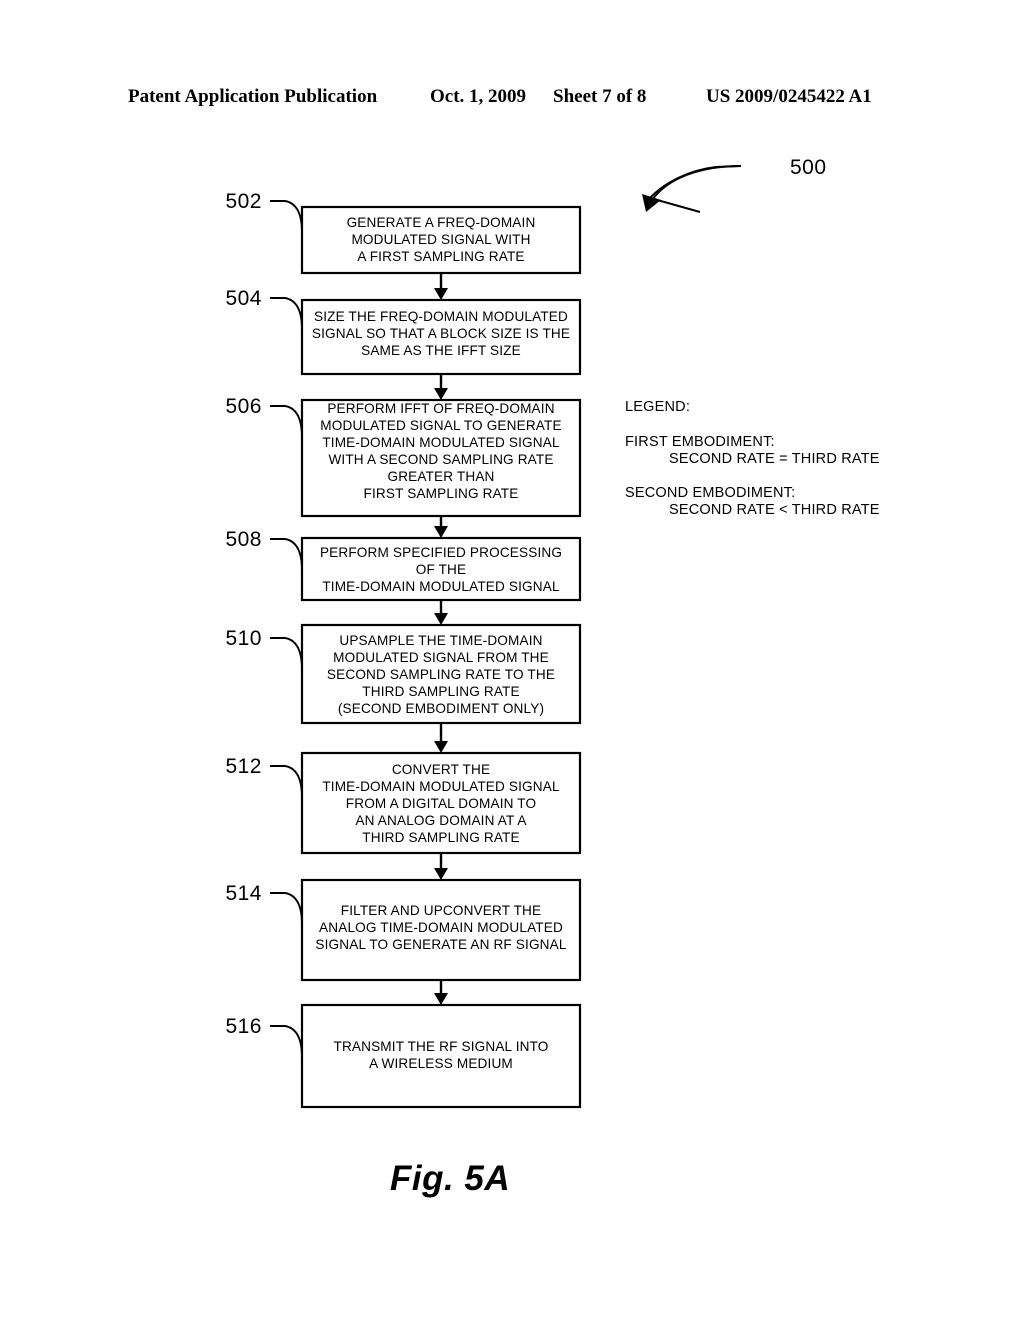 This screenshot has height=1320, width=1024. What do you see at coordinates (286, 421) in the screenshot?
I see `flow-node-506-leader` at bounding box center [286, 421].